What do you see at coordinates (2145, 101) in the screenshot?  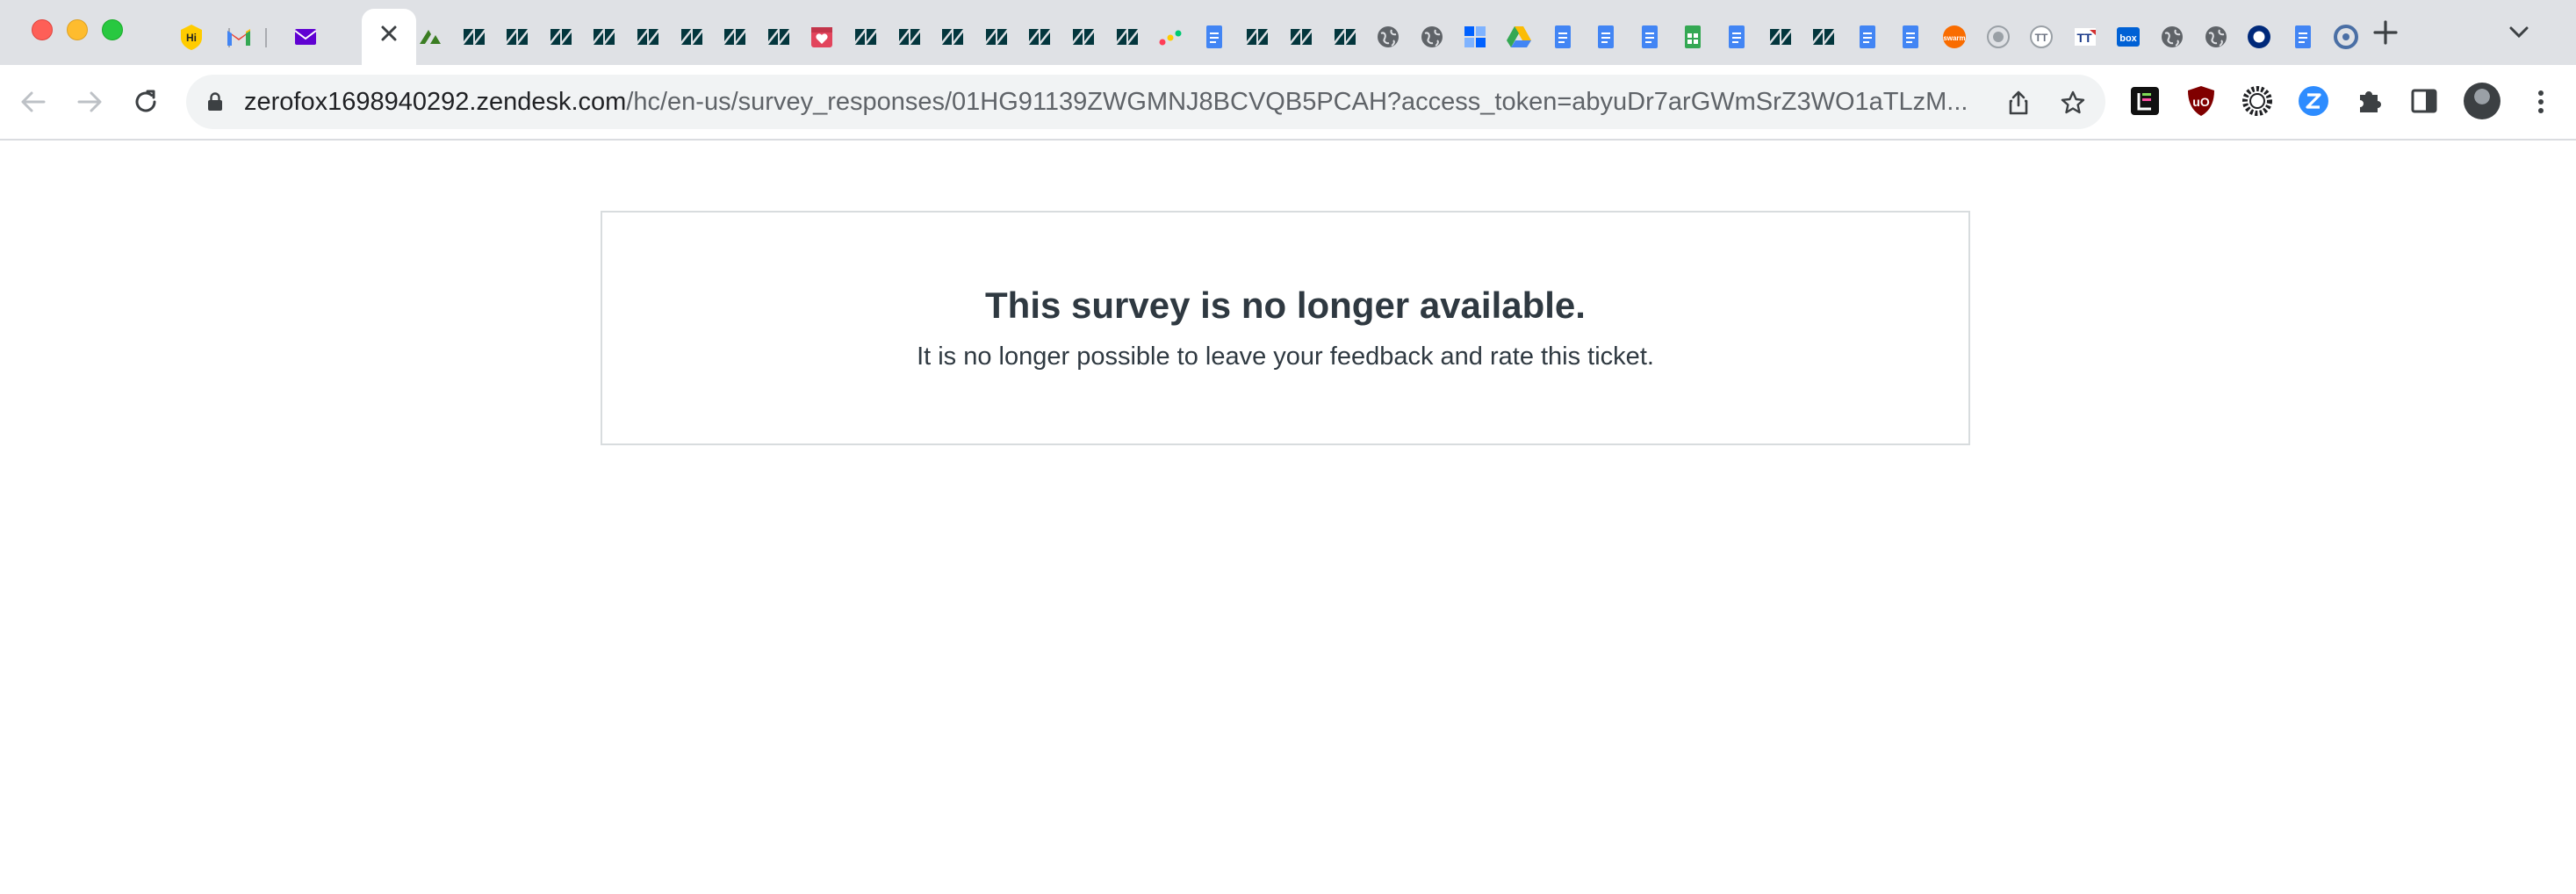 I see `notebook-extension-icon` at bounding box center [2145, 101].